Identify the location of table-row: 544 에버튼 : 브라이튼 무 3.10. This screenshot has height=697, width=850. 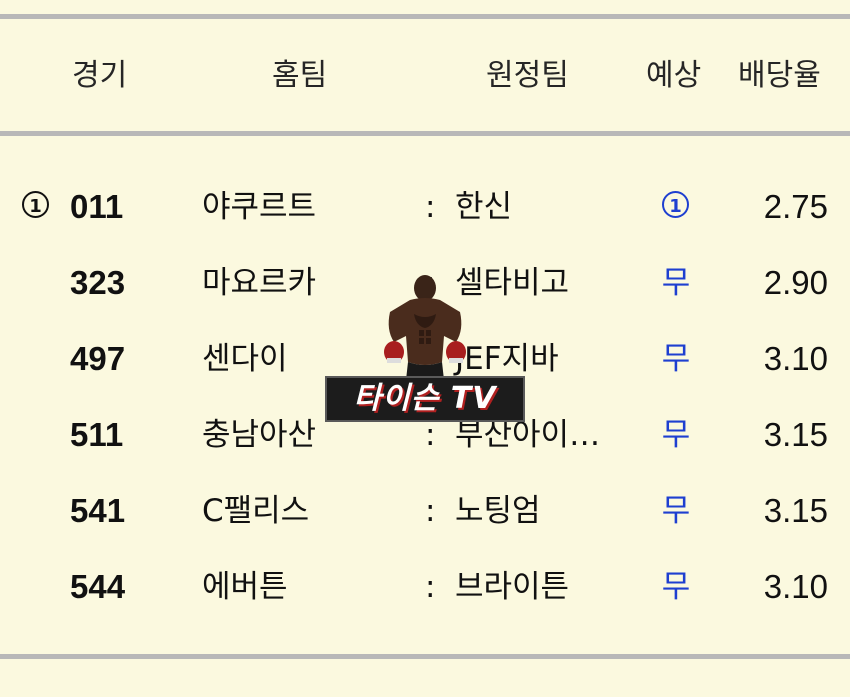
(425, 587).